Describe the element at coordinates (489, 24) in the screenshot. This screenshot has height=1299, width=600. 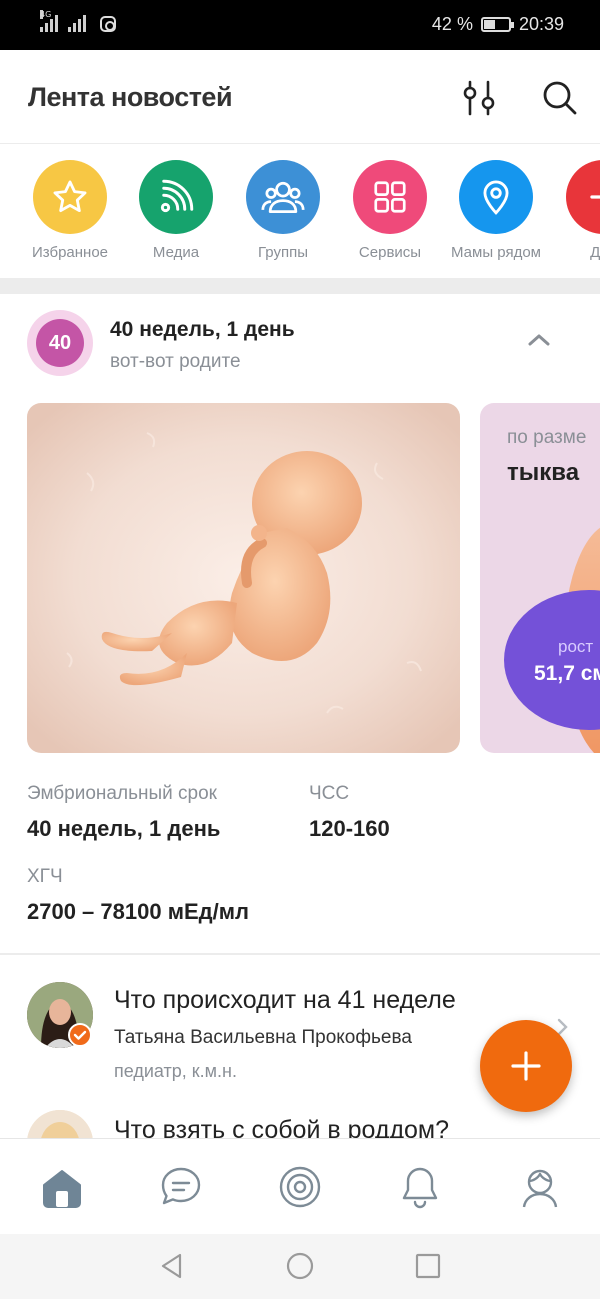
I see `battery-level-fill` at that location.